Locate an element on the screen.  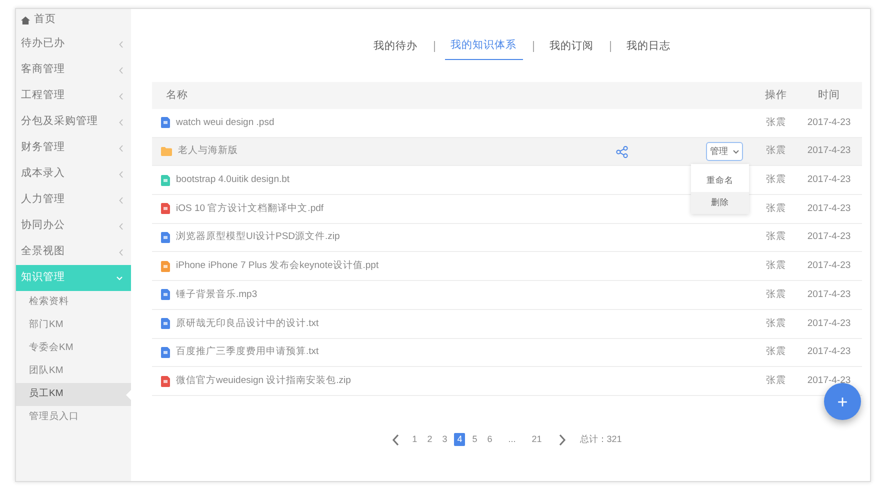
column-header: 时间 is located at coordinates (829, 95).